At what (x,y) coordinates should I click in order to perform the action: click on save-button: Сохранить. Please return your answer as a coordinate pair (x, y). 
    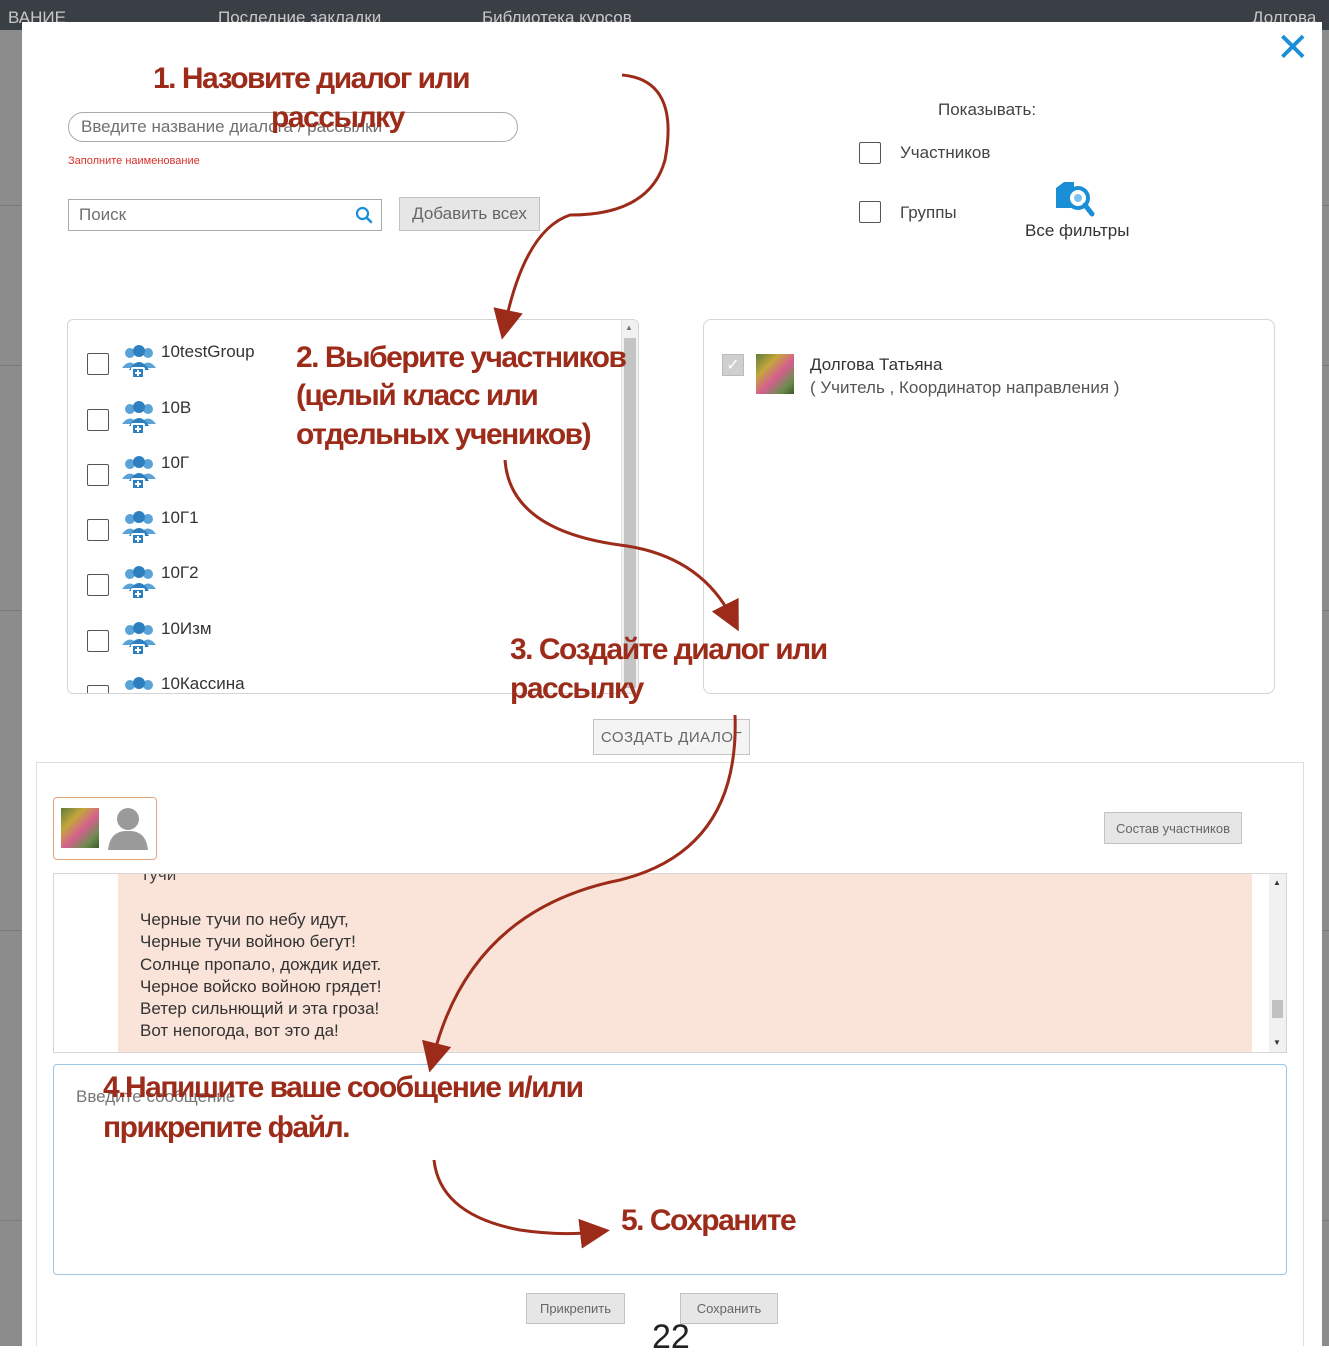
    Looking at the image, I should click on (729, 1308).